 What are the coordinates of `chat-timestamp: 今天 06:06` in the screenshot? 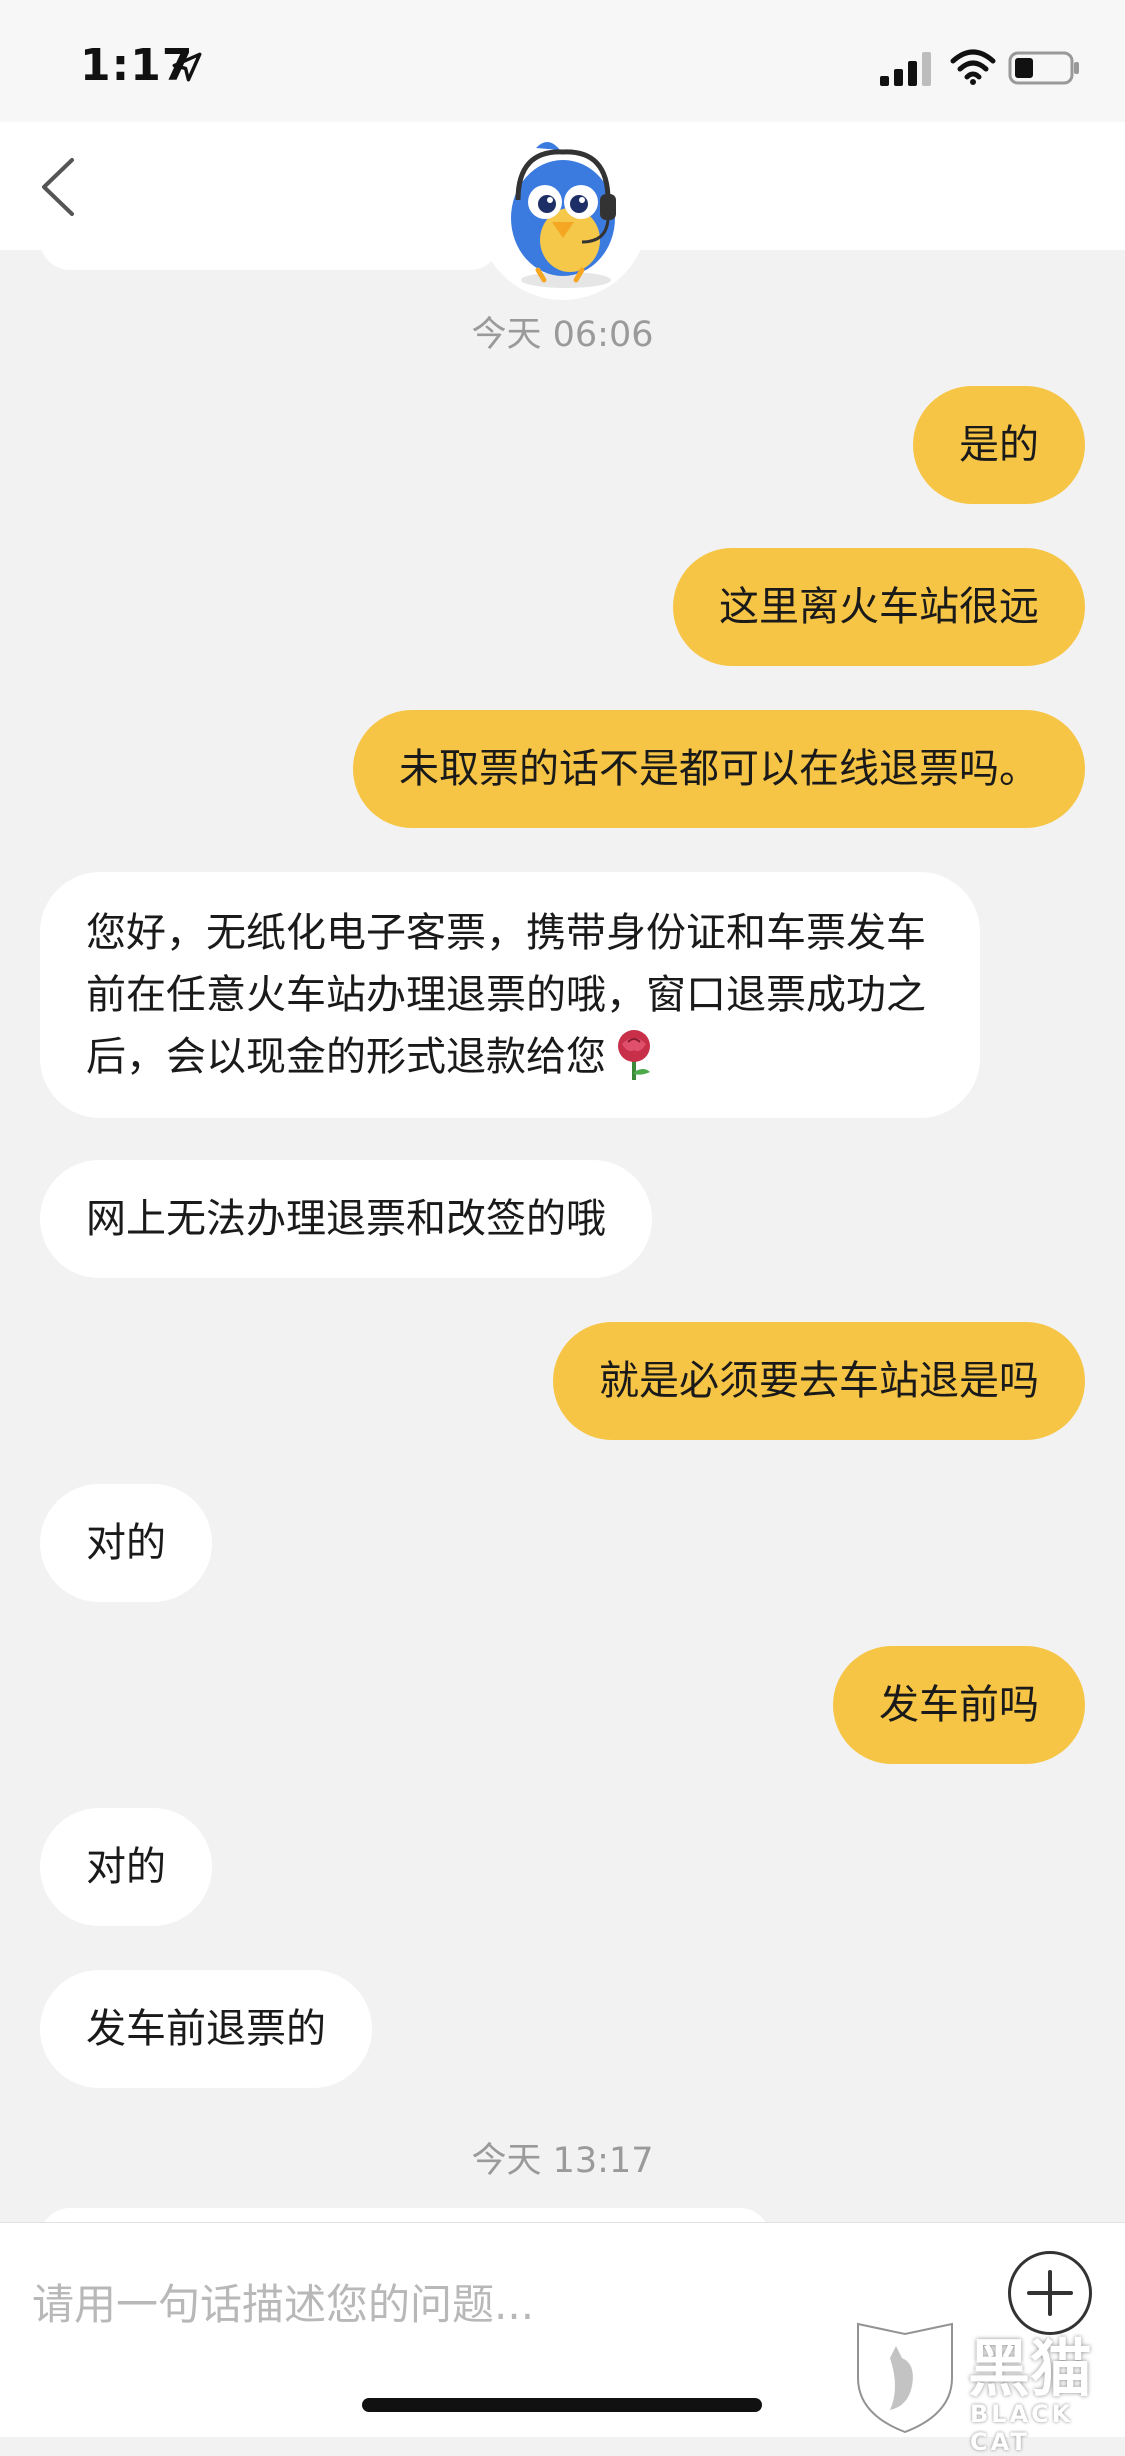 It's located at (562, 335).